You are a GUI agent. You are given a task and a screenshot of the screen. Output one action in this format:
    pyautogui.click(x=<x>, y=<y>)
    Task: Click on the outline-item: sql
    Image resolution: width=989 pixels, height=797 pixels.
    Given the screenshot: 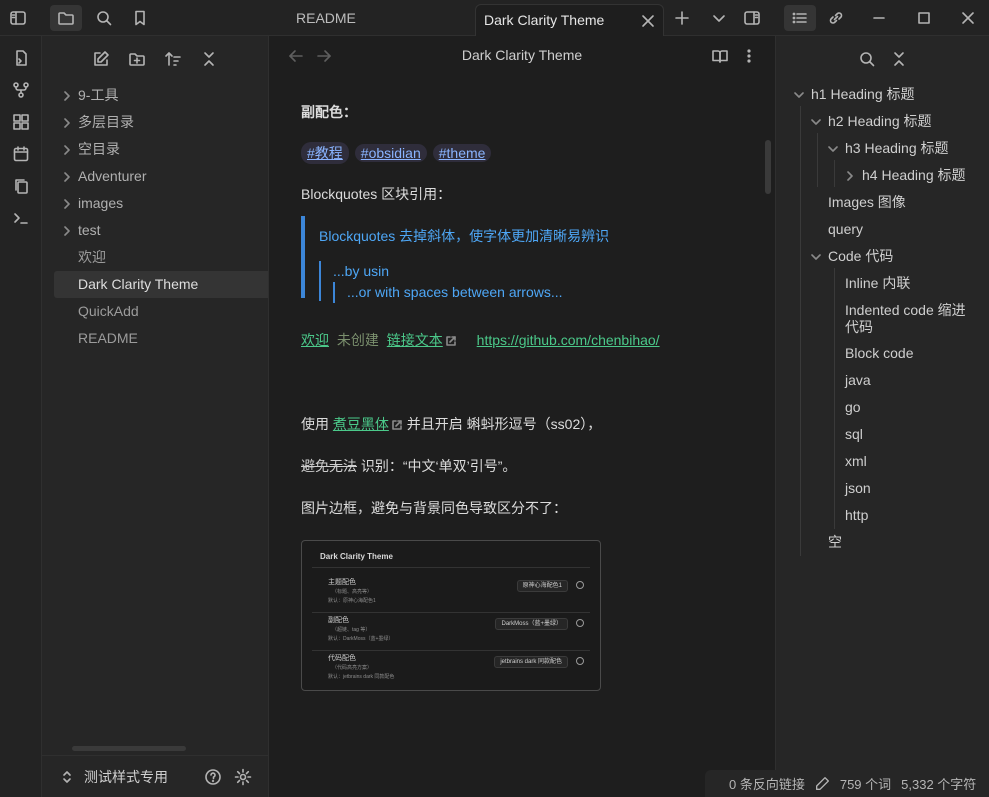 What is the action you would take?
    pyautogui.click(x=854, y=434)
    